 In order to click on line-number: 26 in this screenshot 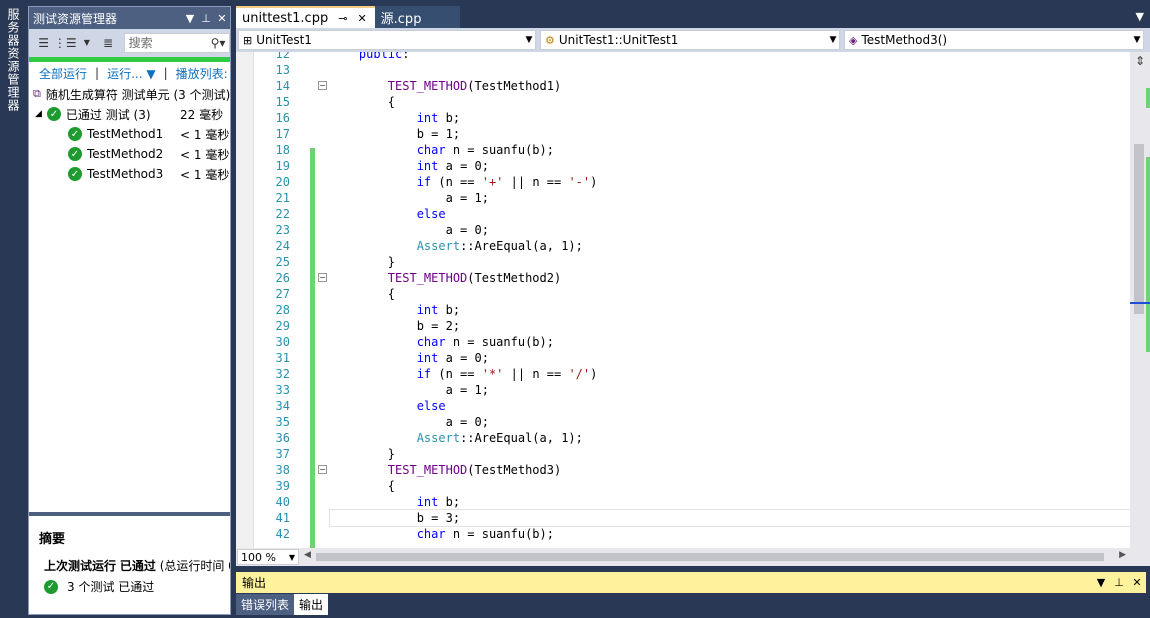, I will do `click(282, 278)`.